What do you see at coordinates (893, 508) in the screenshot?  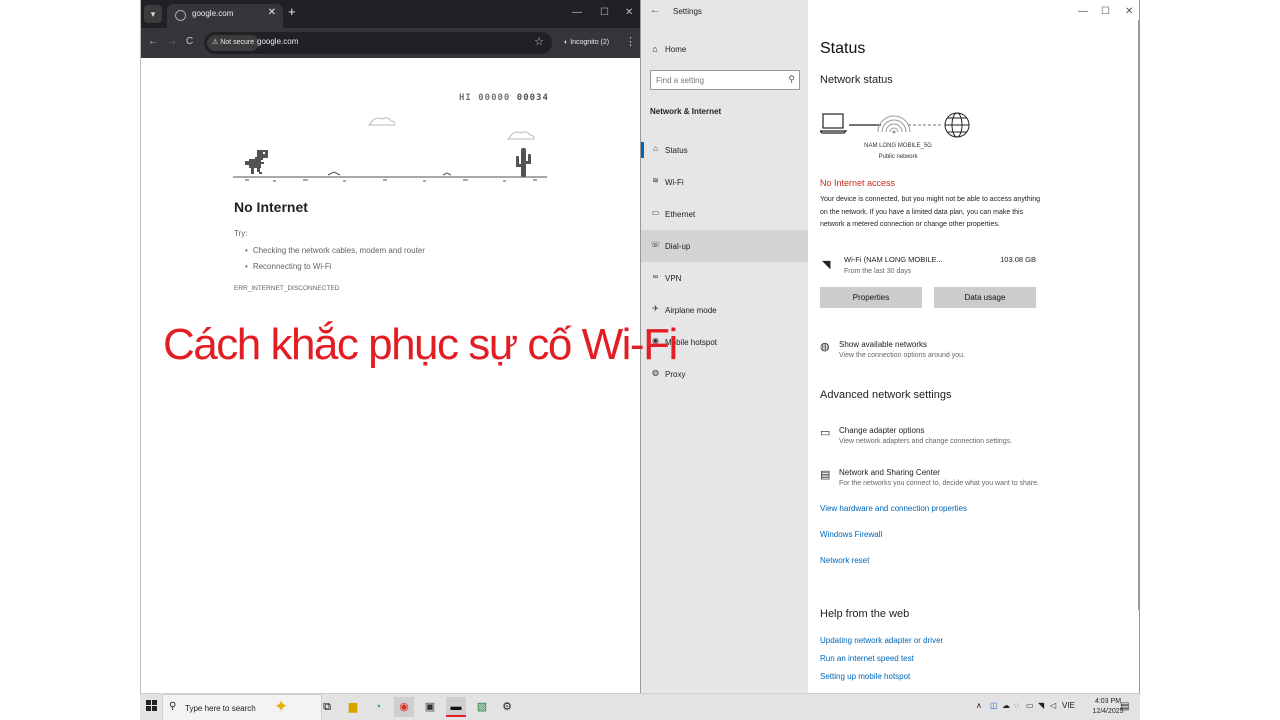 I see `hardware-properties-link: View hardware and connection properties` at bounding box center [893, 508].